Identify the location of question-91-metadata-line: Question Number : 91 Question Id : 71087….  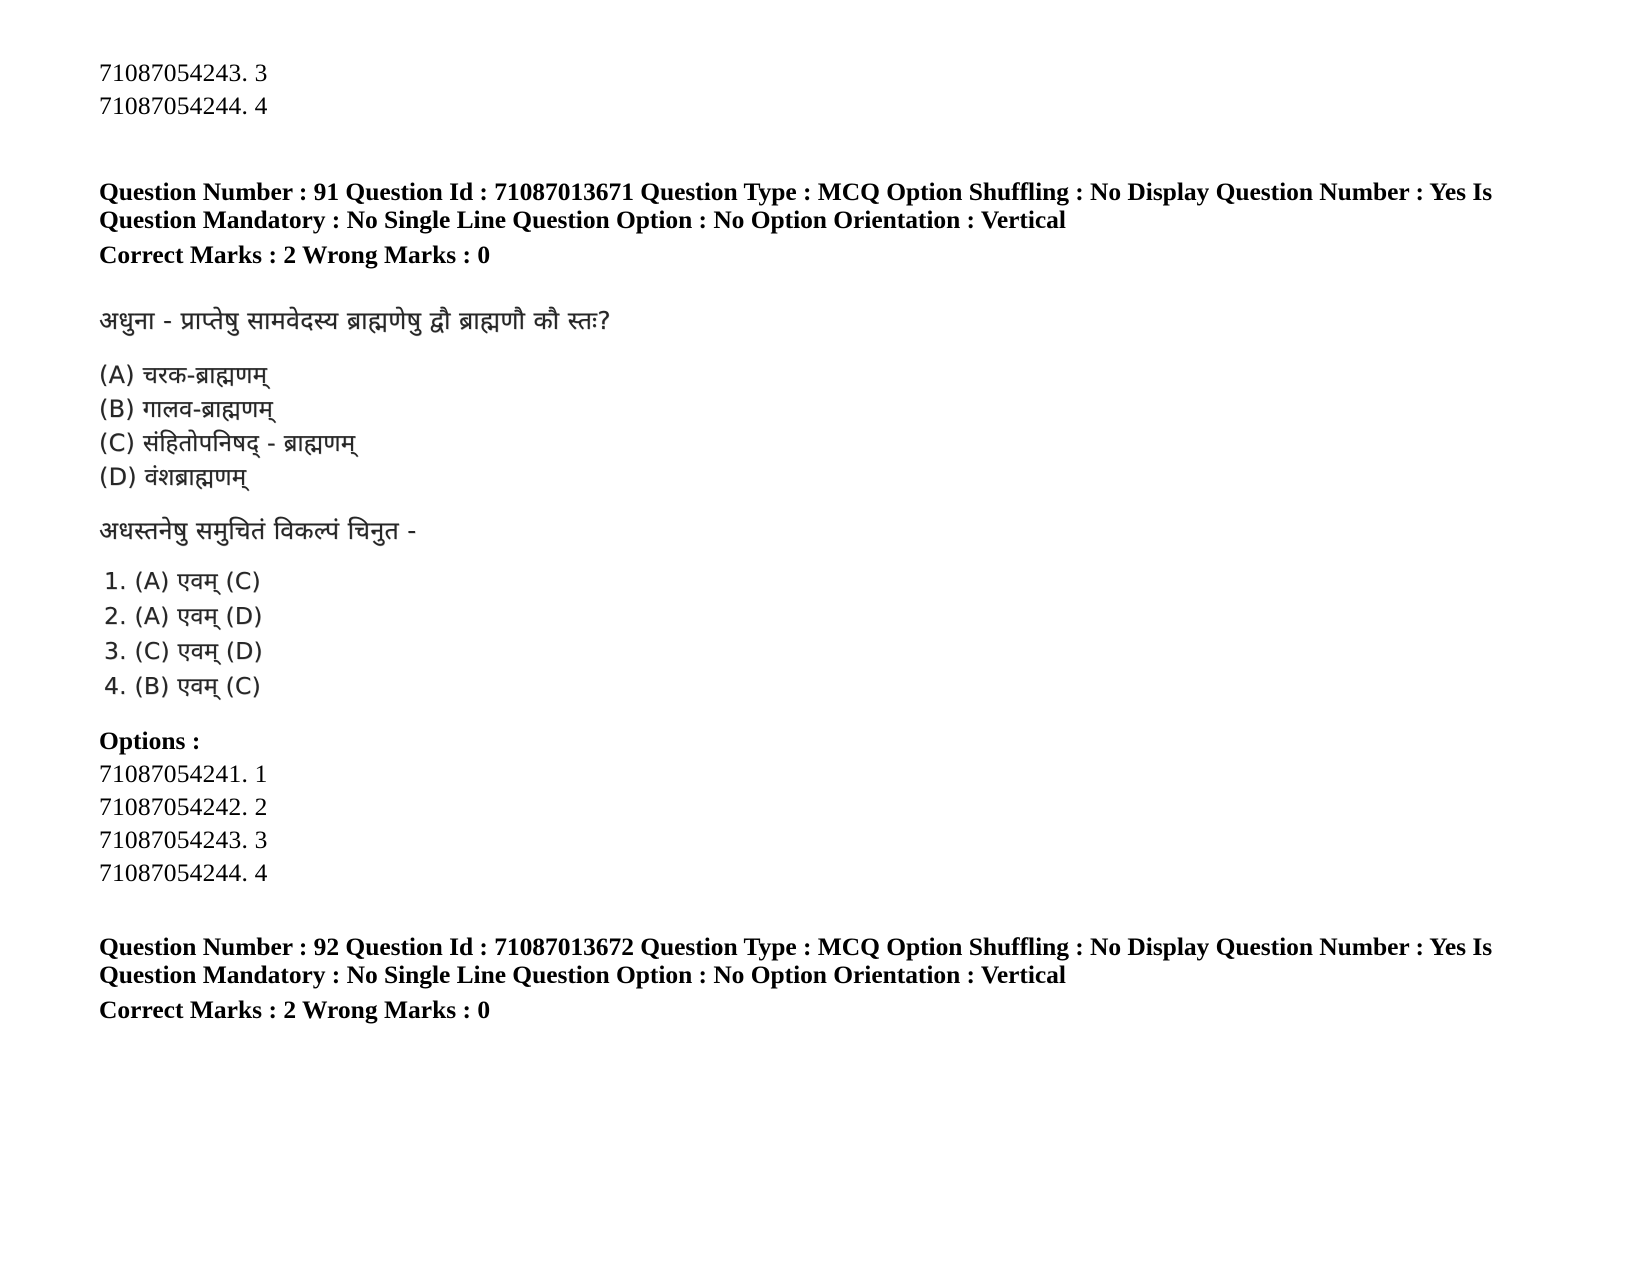
(796, 205).